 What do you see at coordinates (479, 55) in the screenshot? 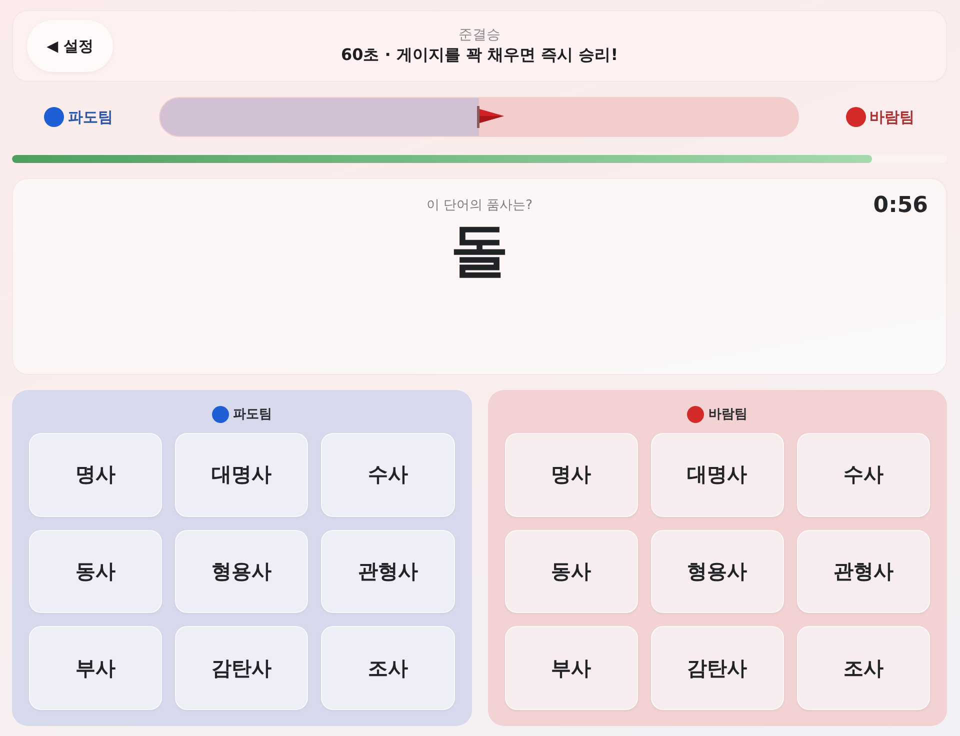
I see `rule-text: 60초 · 게이지를 꽉 채우면 즉시 승리!` at bounding box center [479, 55].